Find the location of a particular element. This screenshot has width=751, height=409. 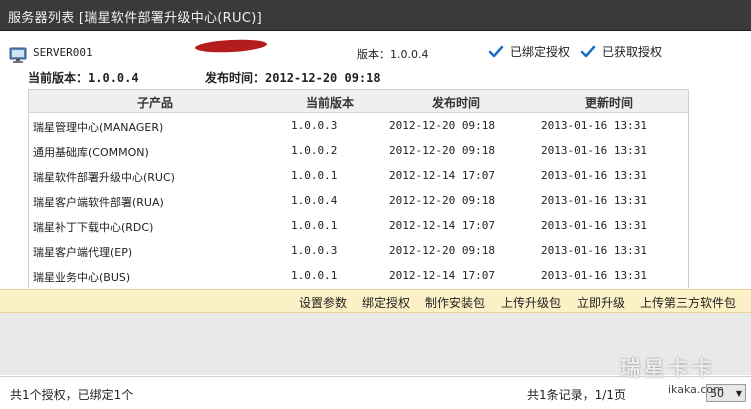

publish-time-value: 2012-12-20 09:18 is located at coordinates (323, 78).